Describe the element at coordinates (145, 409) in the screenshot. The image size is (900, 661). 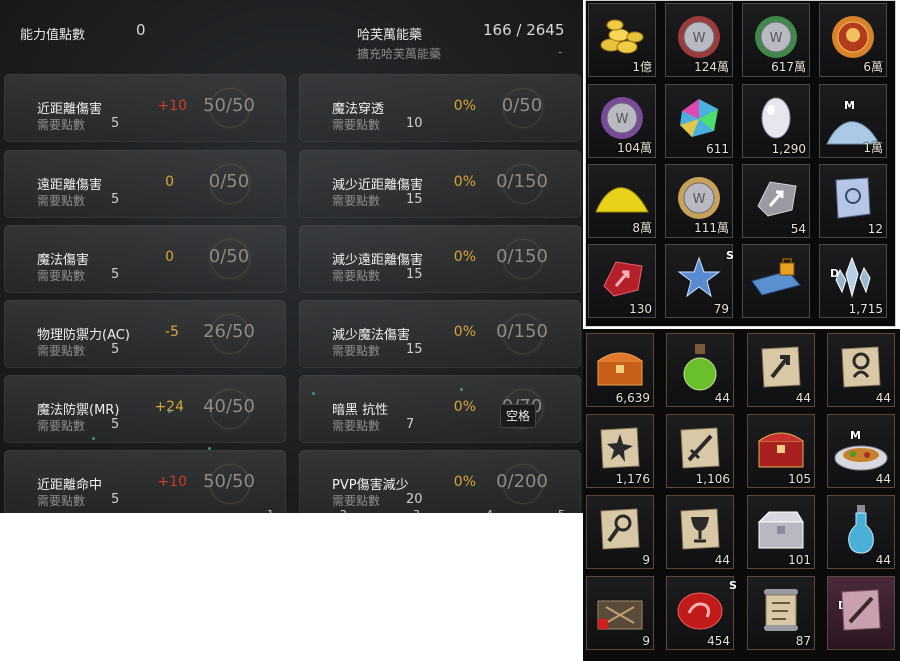
I see `stat-card-magic-defense: 魔法防禦(MR) 需要點數 5 +24 40/50` at that location.